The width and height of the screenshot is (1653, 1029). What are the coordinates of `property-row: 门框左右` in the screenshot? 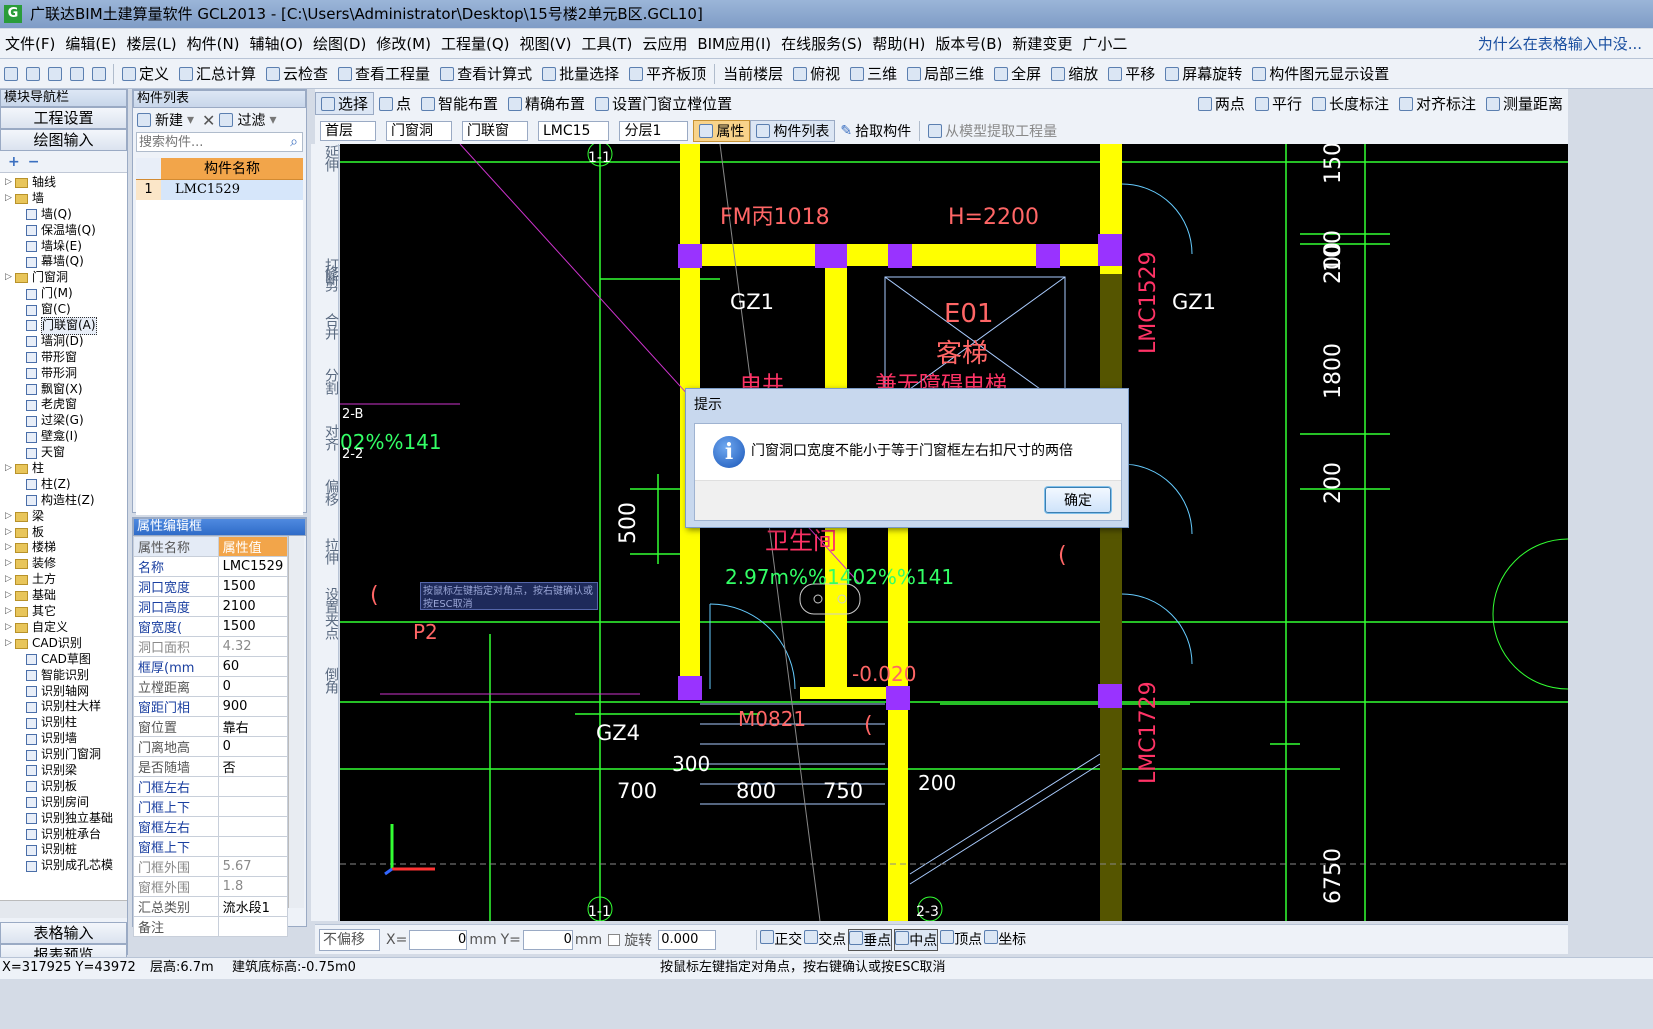 It's located at (211, 786).